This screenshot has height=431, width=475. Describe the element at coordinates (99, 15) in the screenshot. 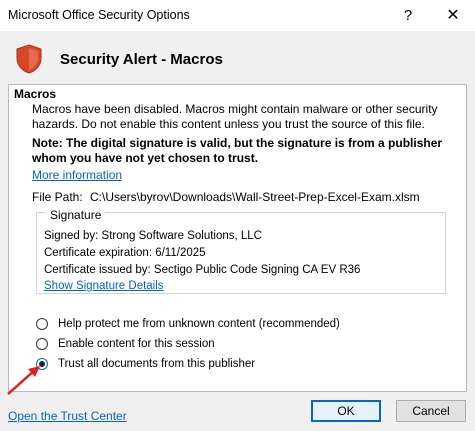

I see `window-title: Microsoft Office Security Options` at that location.